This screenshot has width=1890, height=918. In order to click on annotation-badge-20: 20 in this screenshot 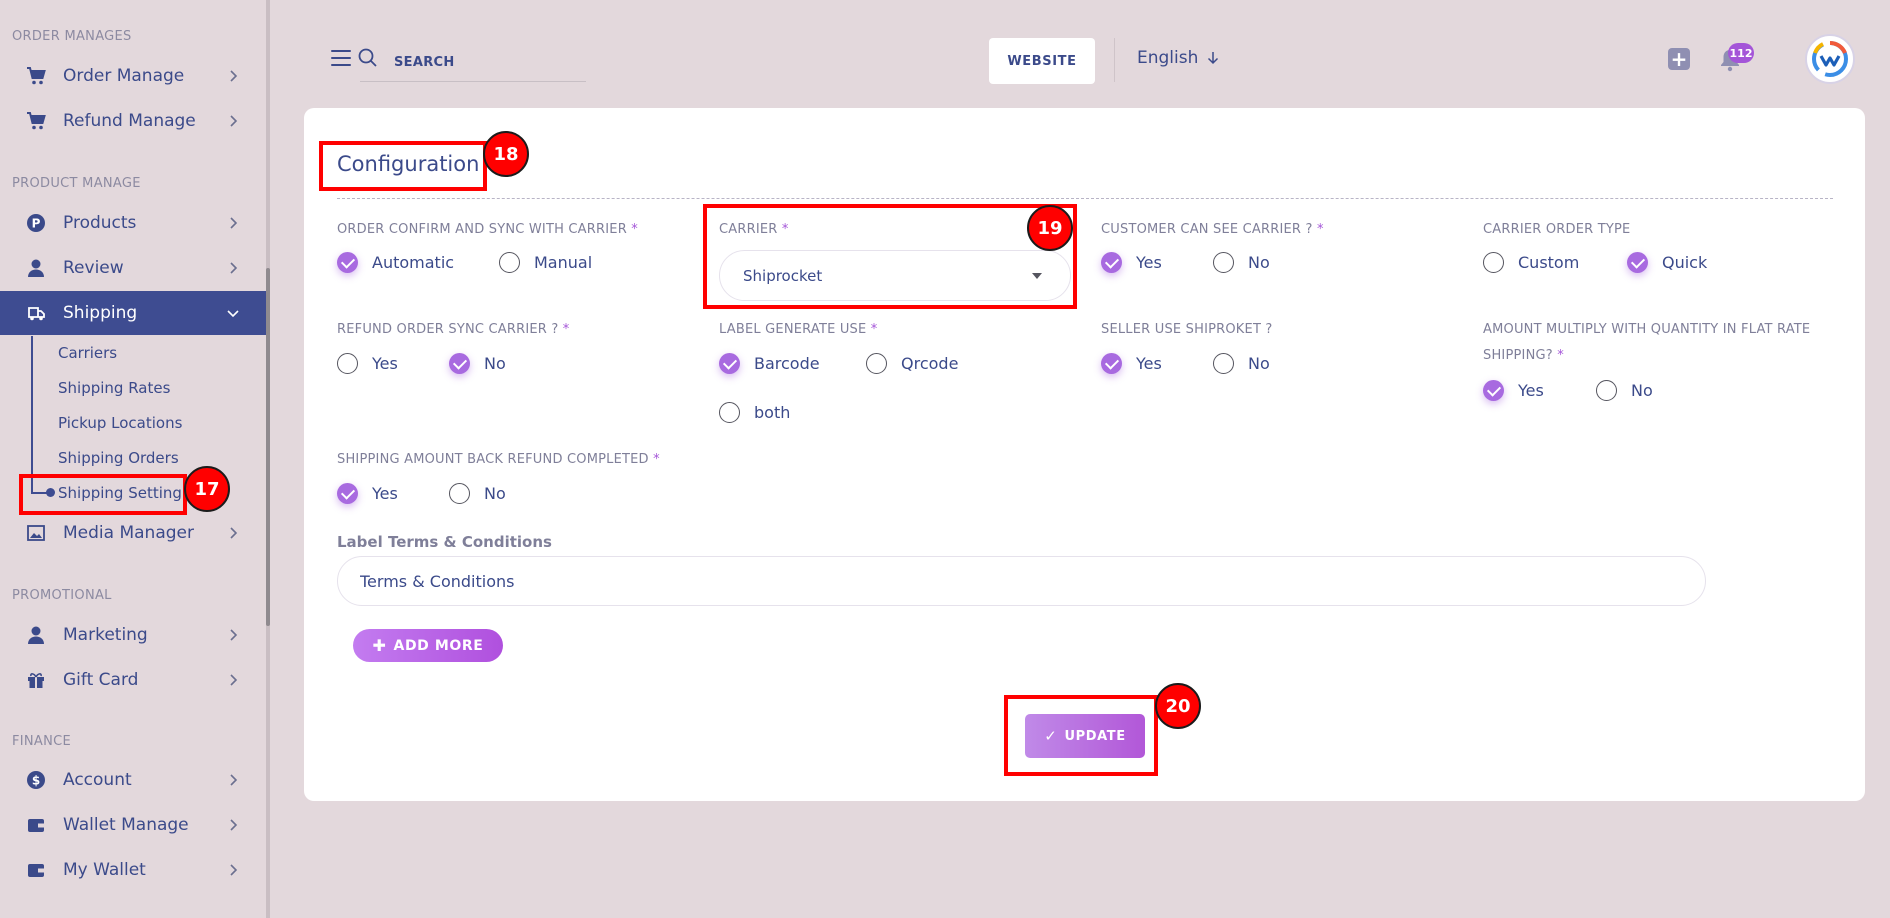, I will do `click(1178, 706)`.